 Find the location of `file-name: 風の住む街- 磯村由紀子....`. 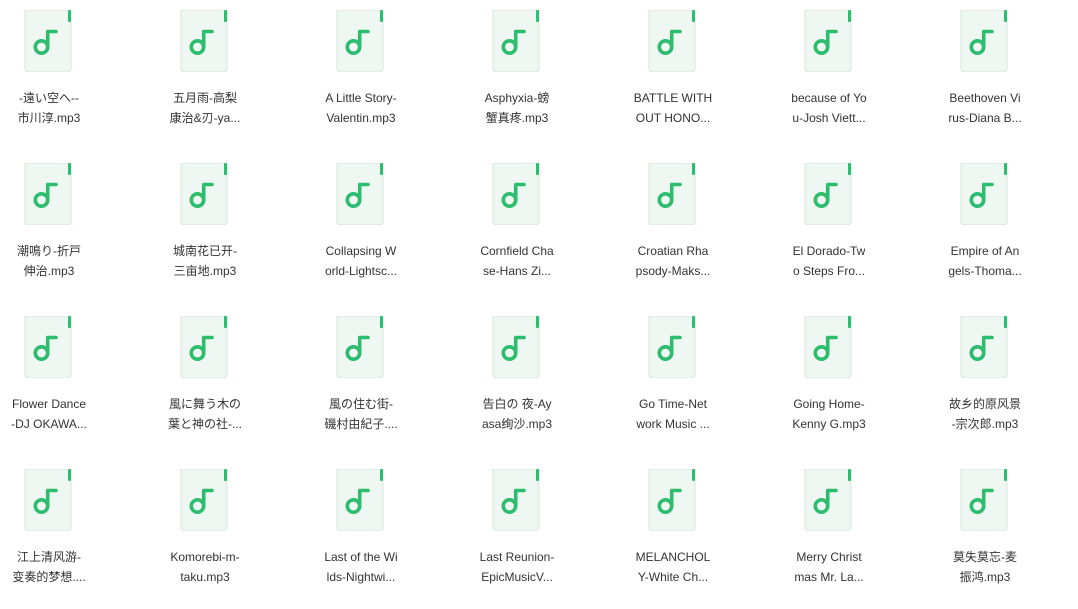

file-name: 風の住む街- 磯村由紀子.... is located at coordinates (361, 414).